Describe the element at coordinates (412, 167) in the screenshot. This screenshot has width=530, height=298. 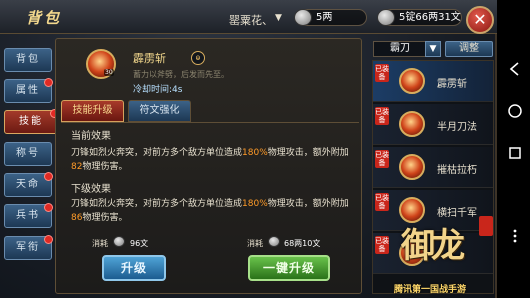
I see `skill-sweep-icon` at that location.